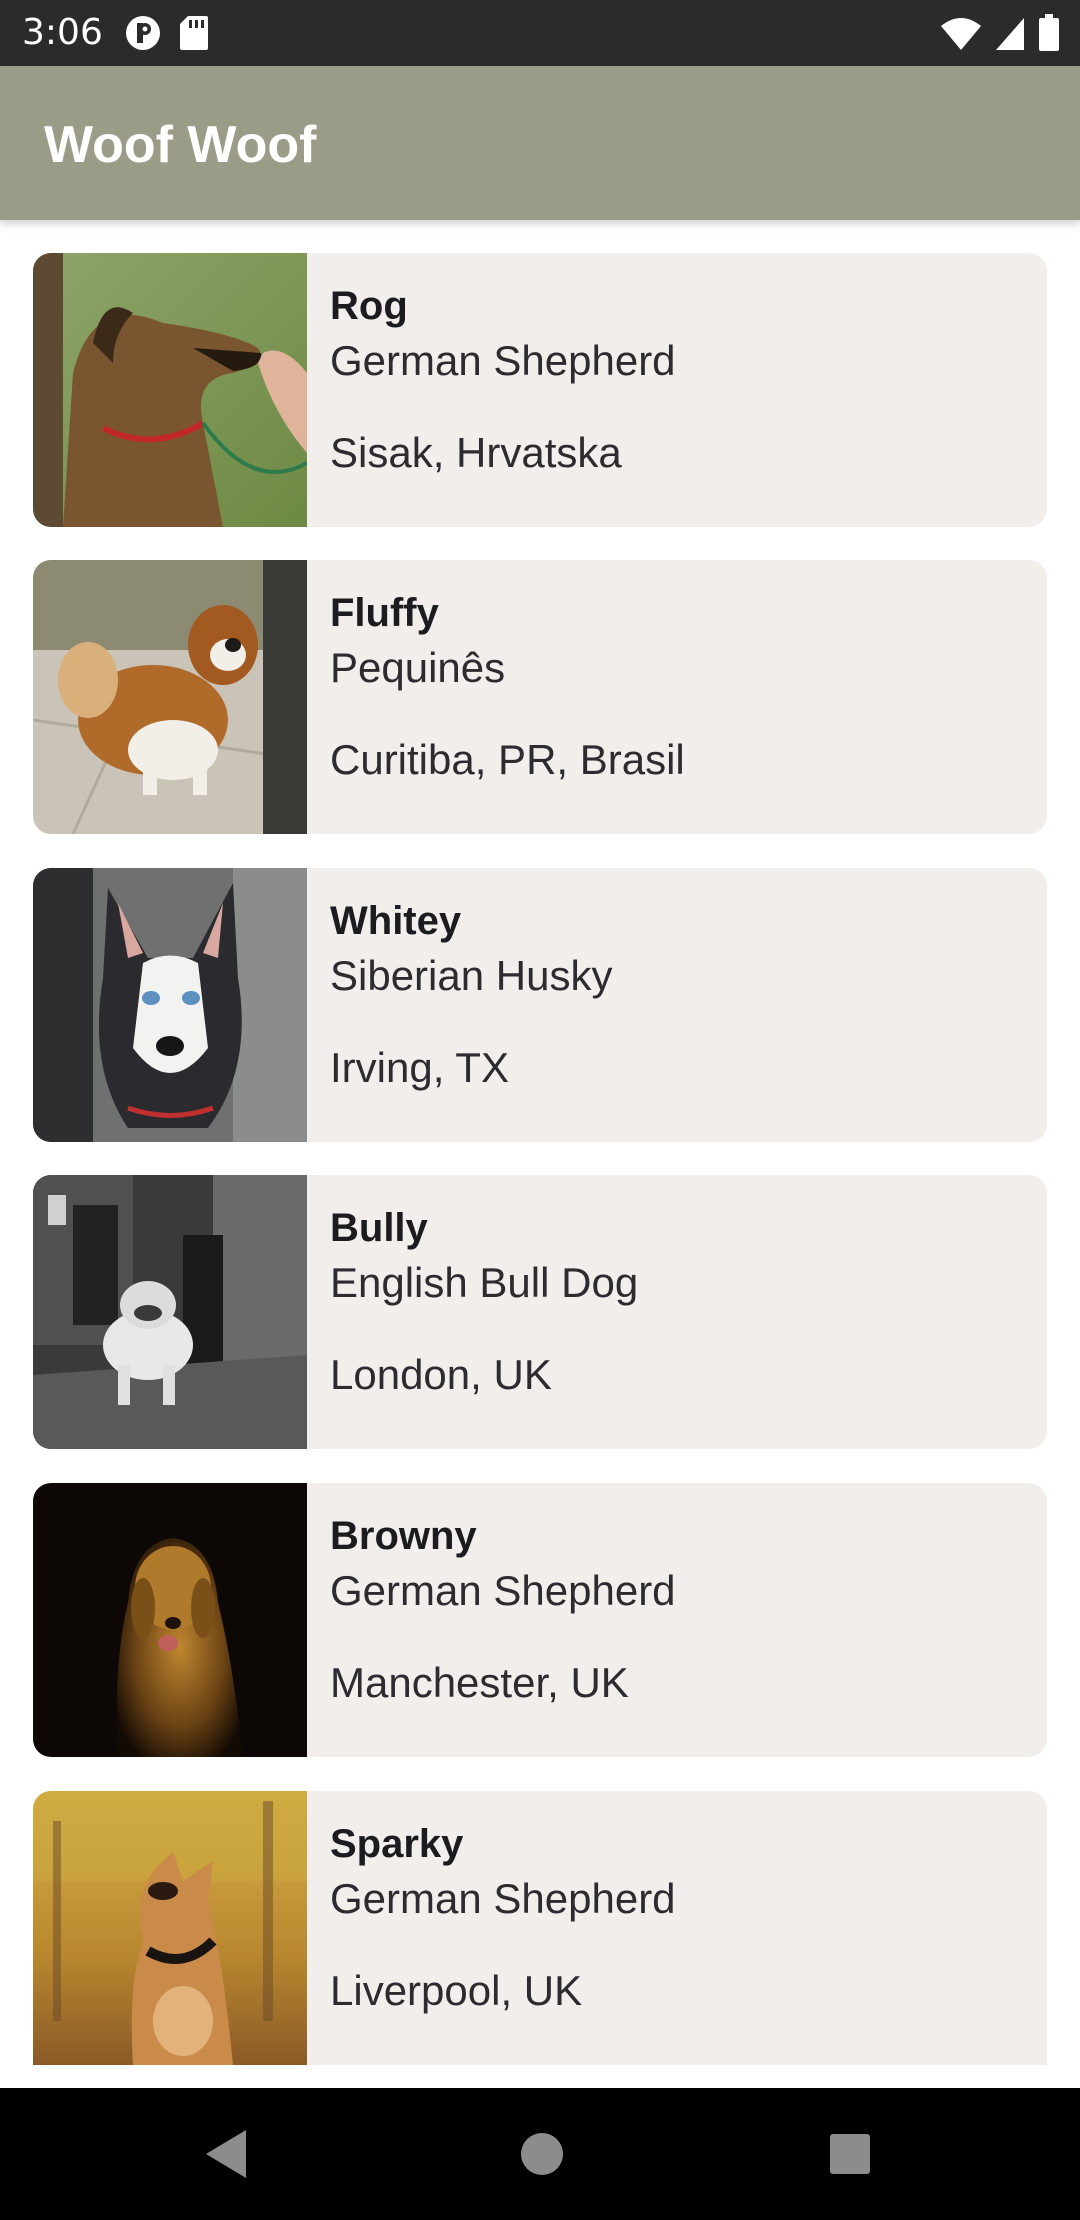  I want to click on recents-icon, so click(850, 2156).